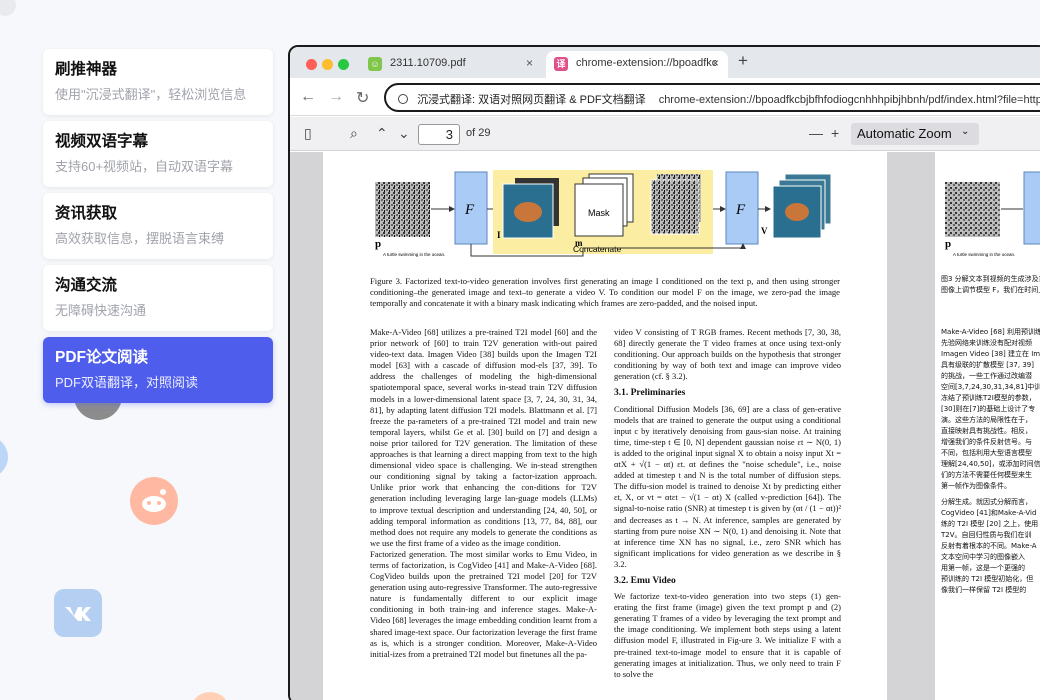 The width and height of the screenshot is (1040, 700). Describe the element at coordinates (990, 464) in the screenshot. I see `translated-line: 理解[24,40,50]，或添加时间信` at that location.